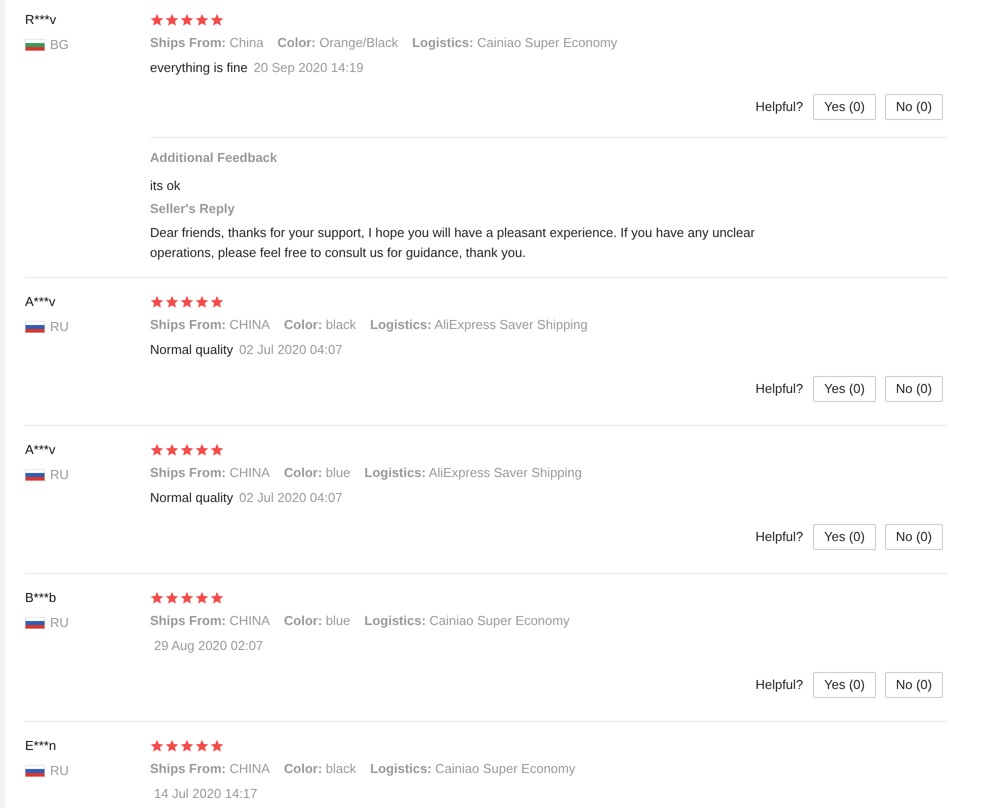  Describe the element at coordinates (59, 45) in the screenshot. I see `country-code: BG` at that location.